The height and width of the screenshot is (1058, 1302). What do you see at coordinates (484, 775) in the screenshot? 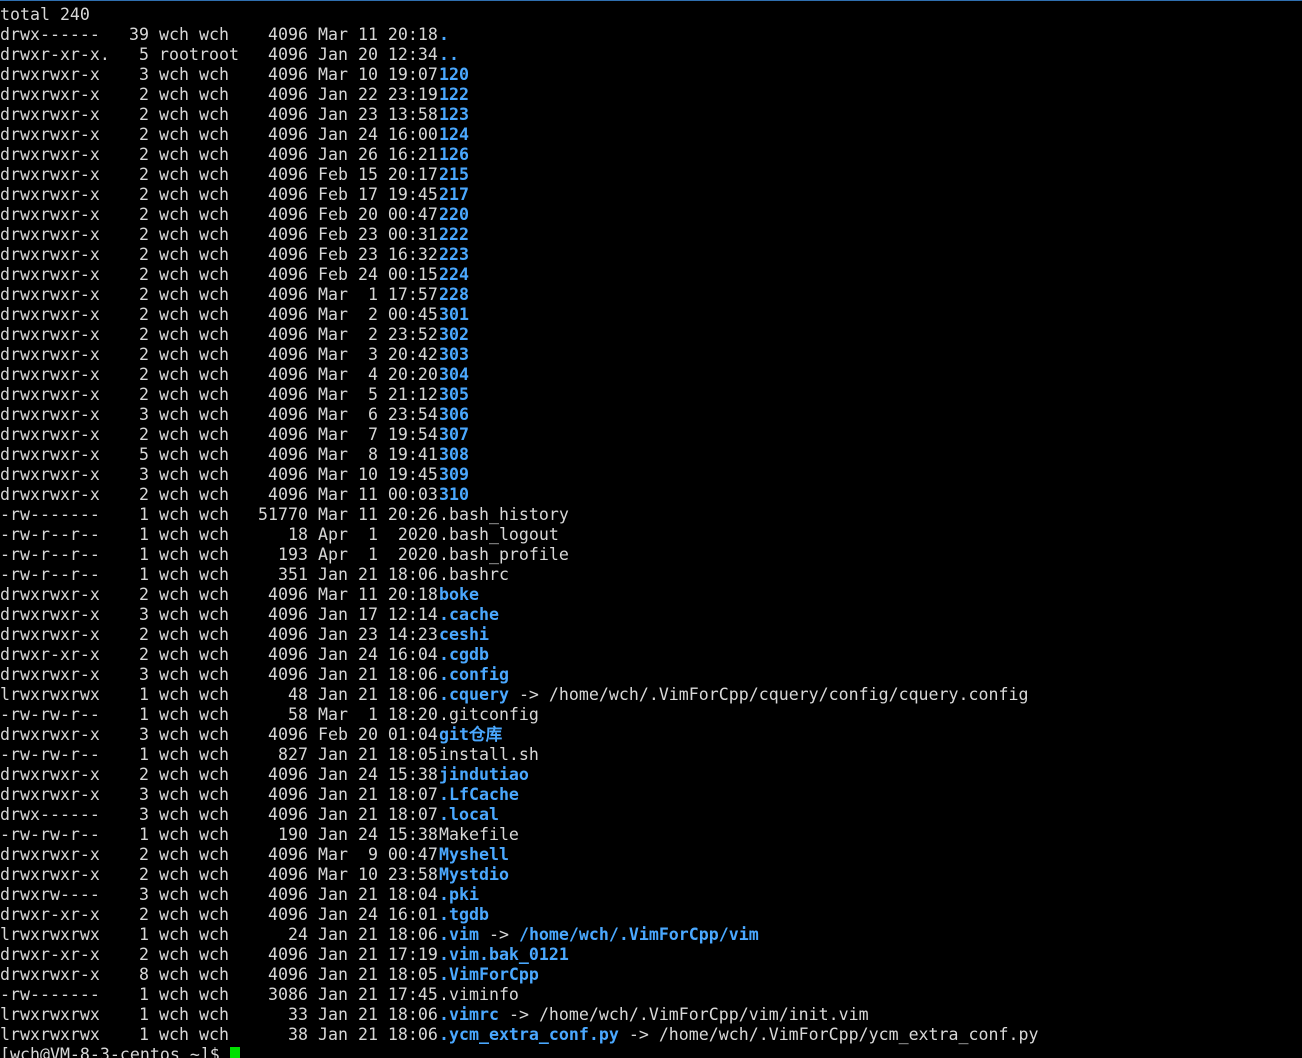
I see `file-name: jindutiao` at bounding box center [484, 775].